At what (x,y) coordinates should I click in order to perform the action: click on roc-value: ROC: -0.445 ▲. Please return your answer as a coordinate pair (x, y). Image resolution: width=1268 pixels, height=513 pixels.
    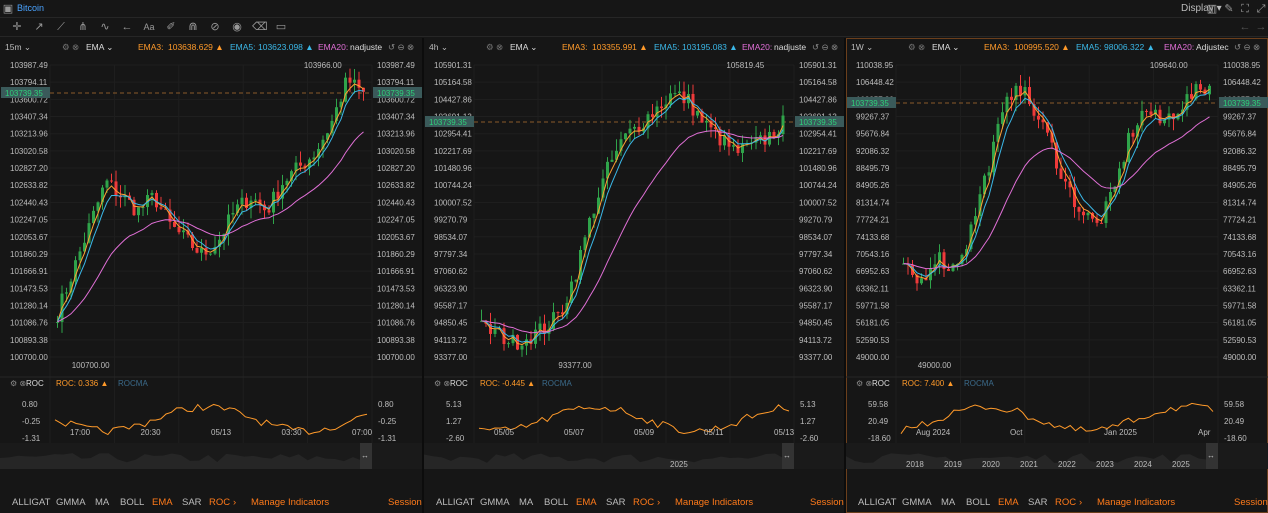
    Looking at the image, I should click on (507, 383).